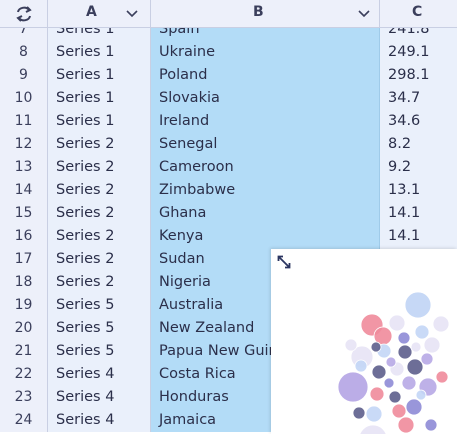 This screenshot has height=434, width=457. Describe the element at coordinates (91, 12) in the screenshot. I see `column-letter-a: A` at that location.